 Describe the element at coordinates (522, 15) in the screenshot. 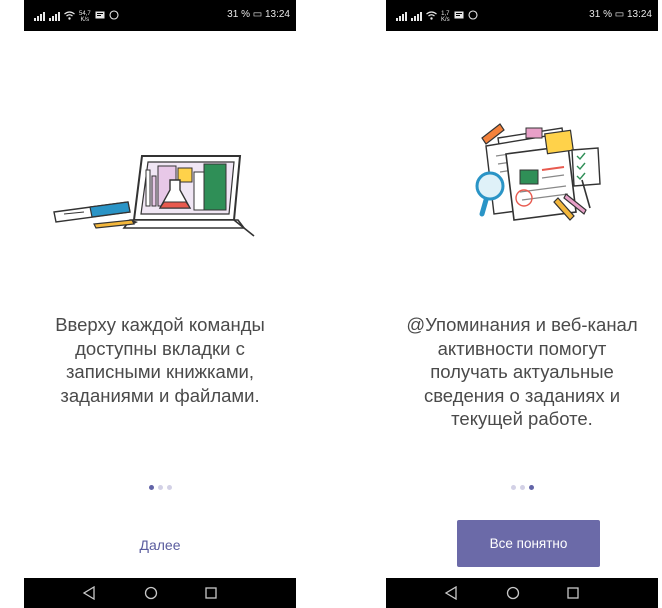

I see `status-bar: 1,7 K/s 31 % ▭ 13:24` at that location.